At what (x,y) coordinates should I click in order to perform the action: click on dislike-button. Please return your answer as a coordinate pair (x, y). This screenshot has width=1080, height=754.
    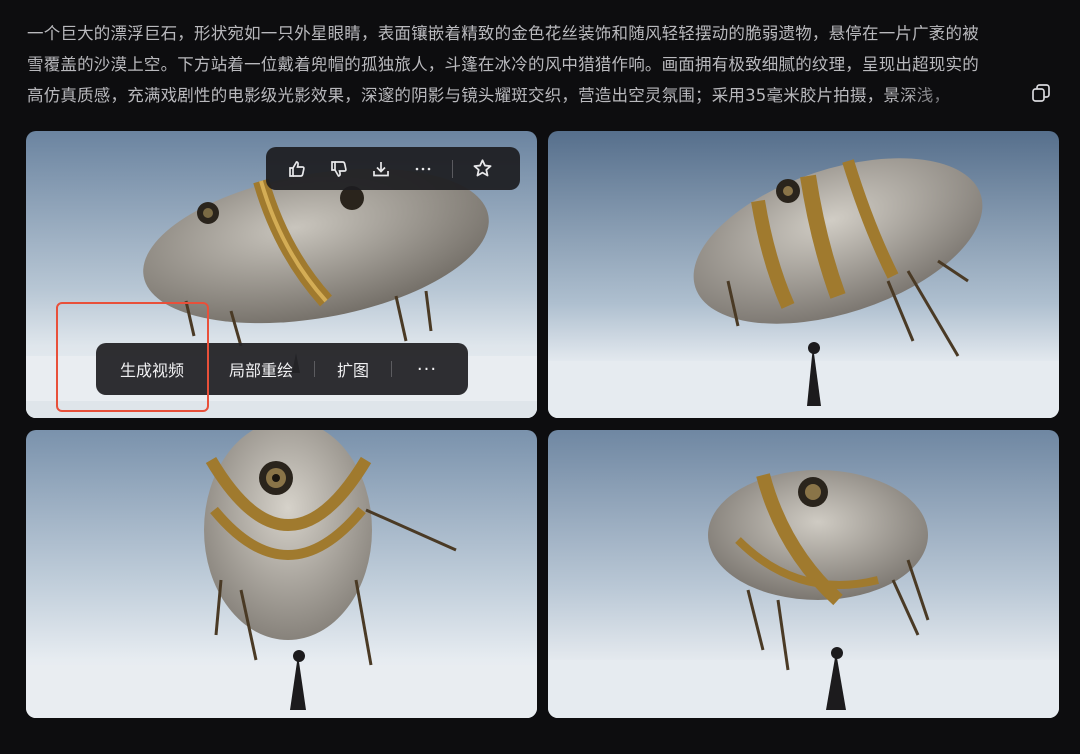
    Looking at the image, I should click on (339, 168).